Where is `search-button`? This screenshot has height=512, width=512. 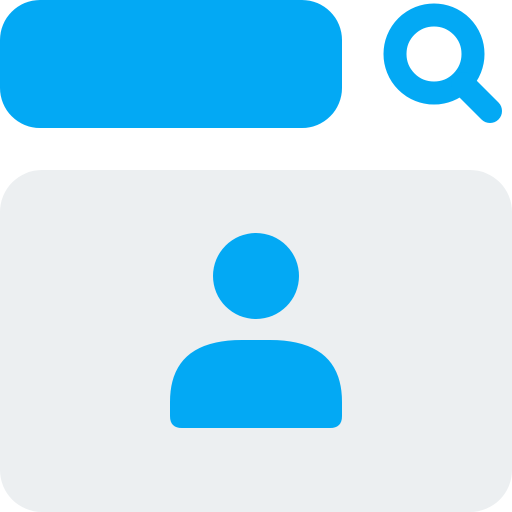
search-button is located at coordinates (446, 67).